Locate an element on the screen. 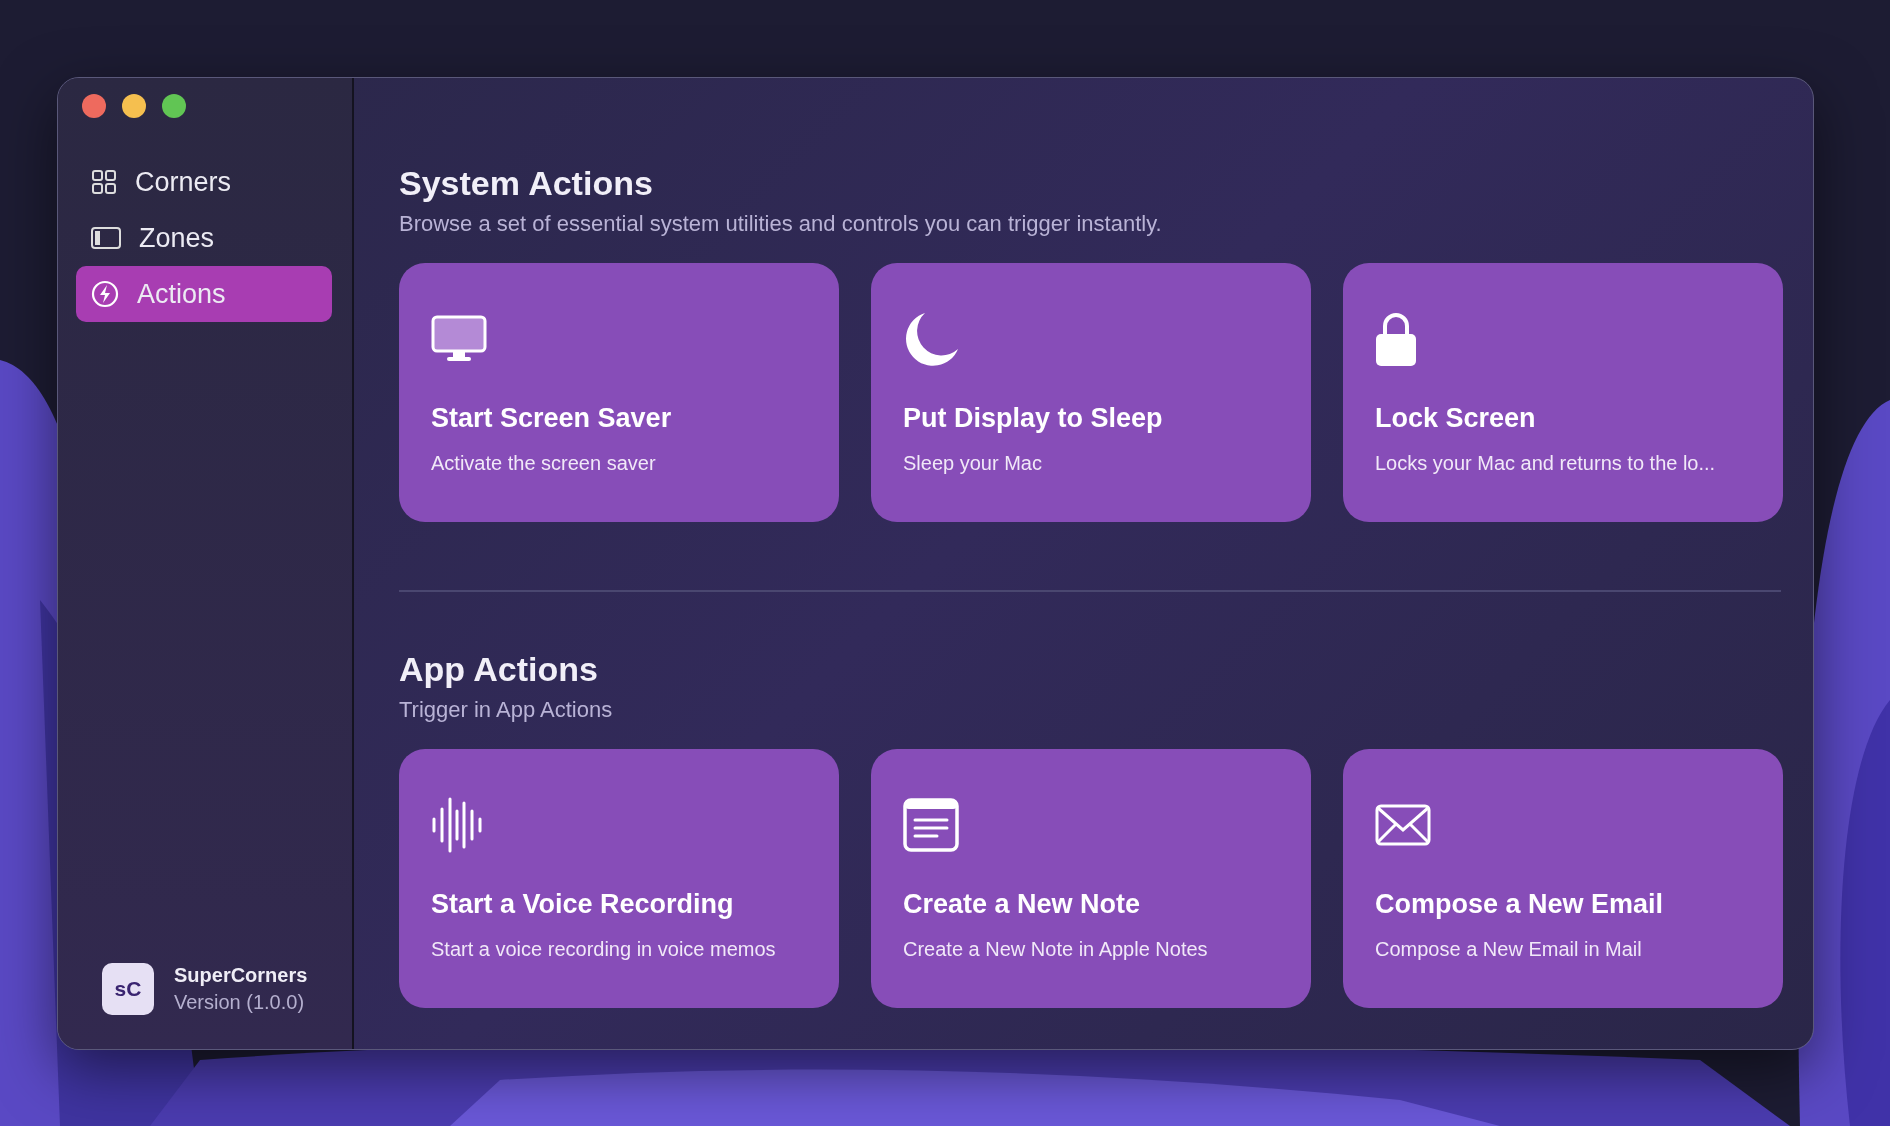 The image size is (1890, 1126). zoom-button is located at coordinates (174, 106).